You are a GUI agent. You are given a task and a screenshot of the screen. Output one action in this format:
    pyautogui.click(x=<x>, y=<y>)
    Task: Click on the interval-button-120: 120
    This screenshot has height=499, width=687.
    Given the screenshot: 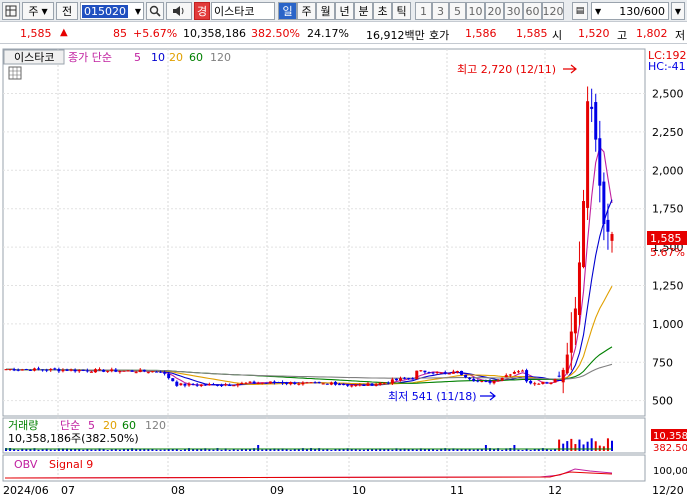 What is the action you would take?
    pyautogui.click(x=553, y=11)
    